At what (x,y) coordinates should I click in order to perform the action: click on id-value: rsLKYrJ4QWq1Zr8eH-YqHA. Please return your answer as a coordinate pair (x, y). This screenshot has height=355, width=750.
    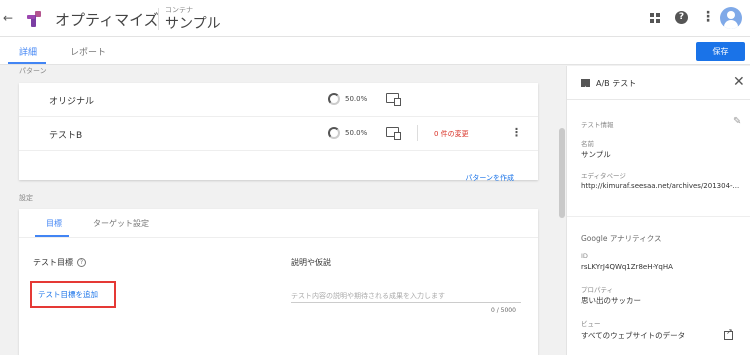
    Looking at the image, I should click on (627, 267).